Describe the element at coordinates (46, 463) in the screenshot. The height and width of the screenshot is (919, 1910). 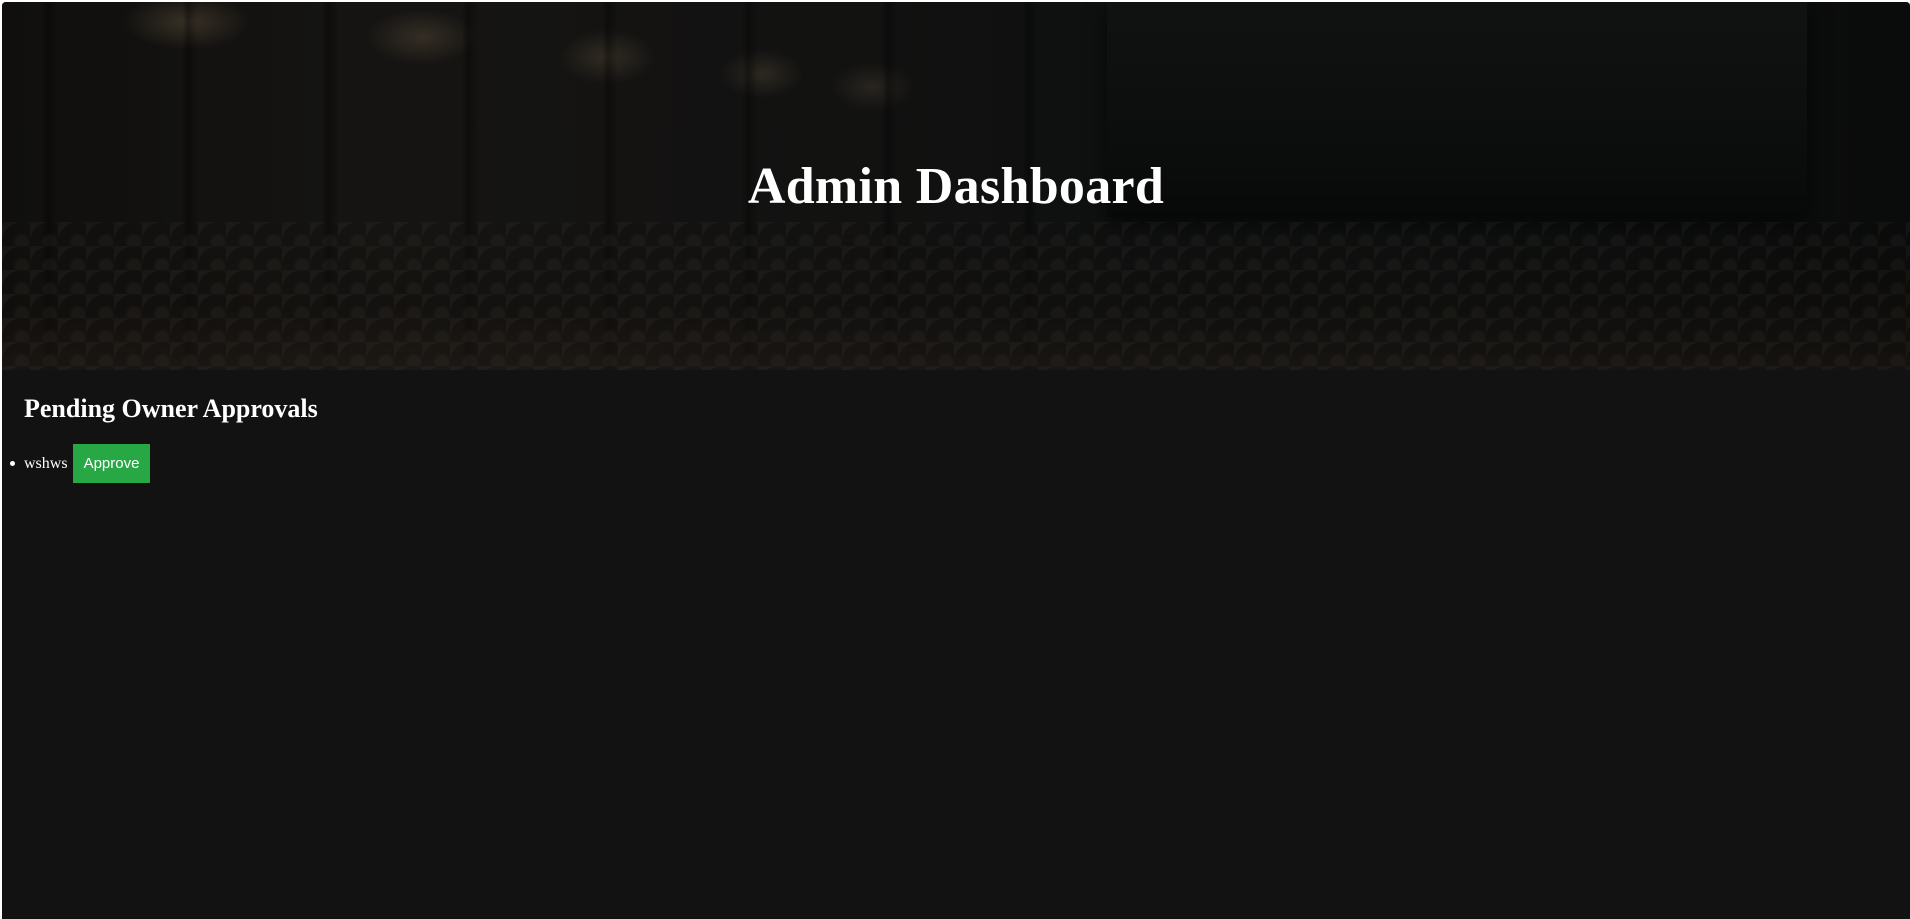
I see `owner-name: wshws` at that location.